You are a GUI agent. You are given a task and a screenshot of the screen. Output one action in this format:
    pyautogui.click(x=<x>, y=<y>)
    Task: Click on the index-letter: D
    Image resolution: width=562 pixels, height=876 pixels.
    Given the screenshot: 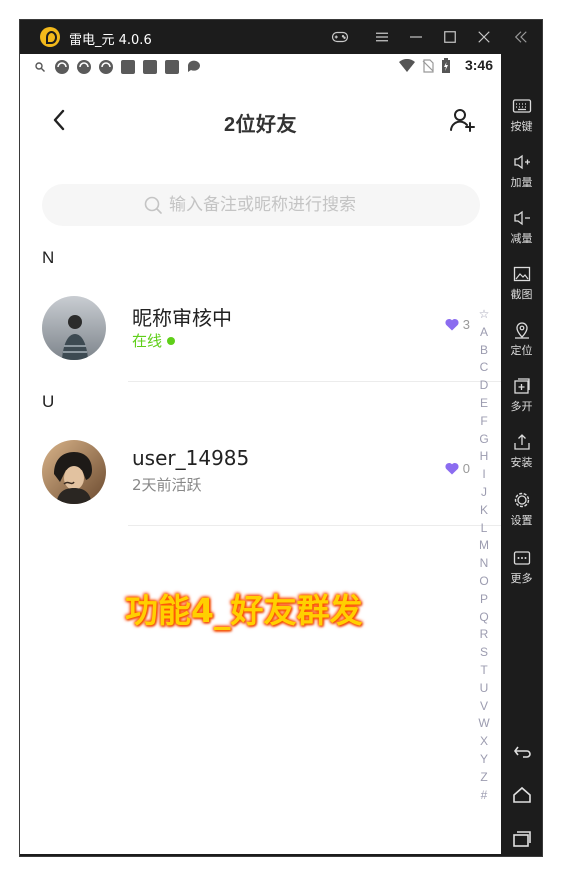 What is the action you would take?
    pyautogui.click(x=484, y=386)
    